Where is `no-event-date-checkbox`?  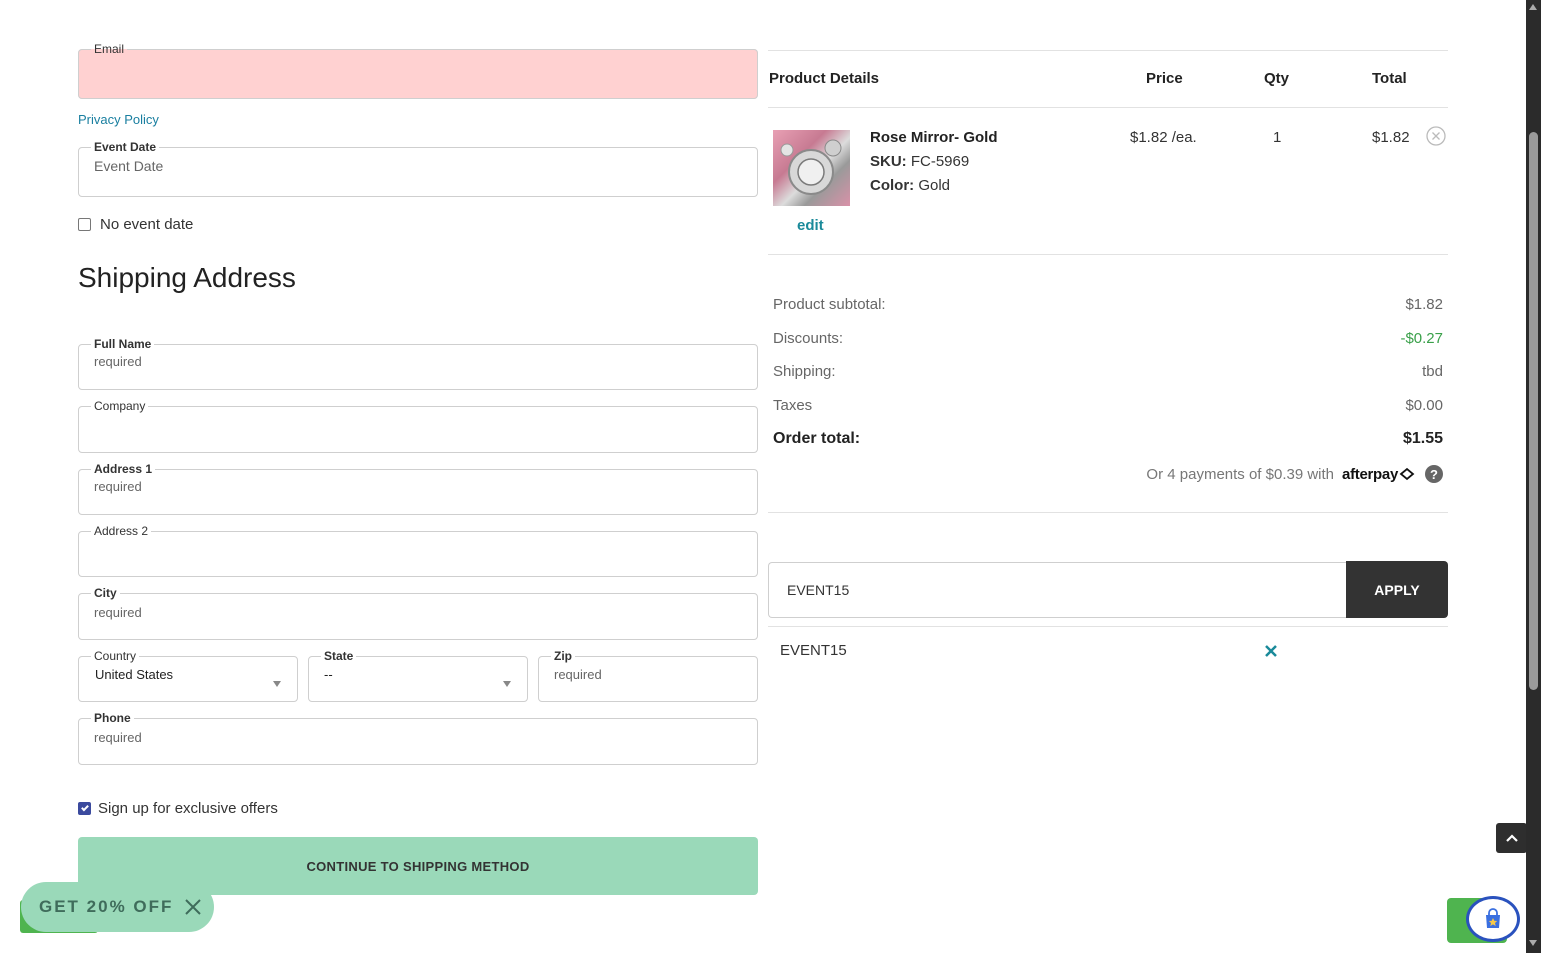
no-event-date-checkbox is located at coordinates (84, 224).